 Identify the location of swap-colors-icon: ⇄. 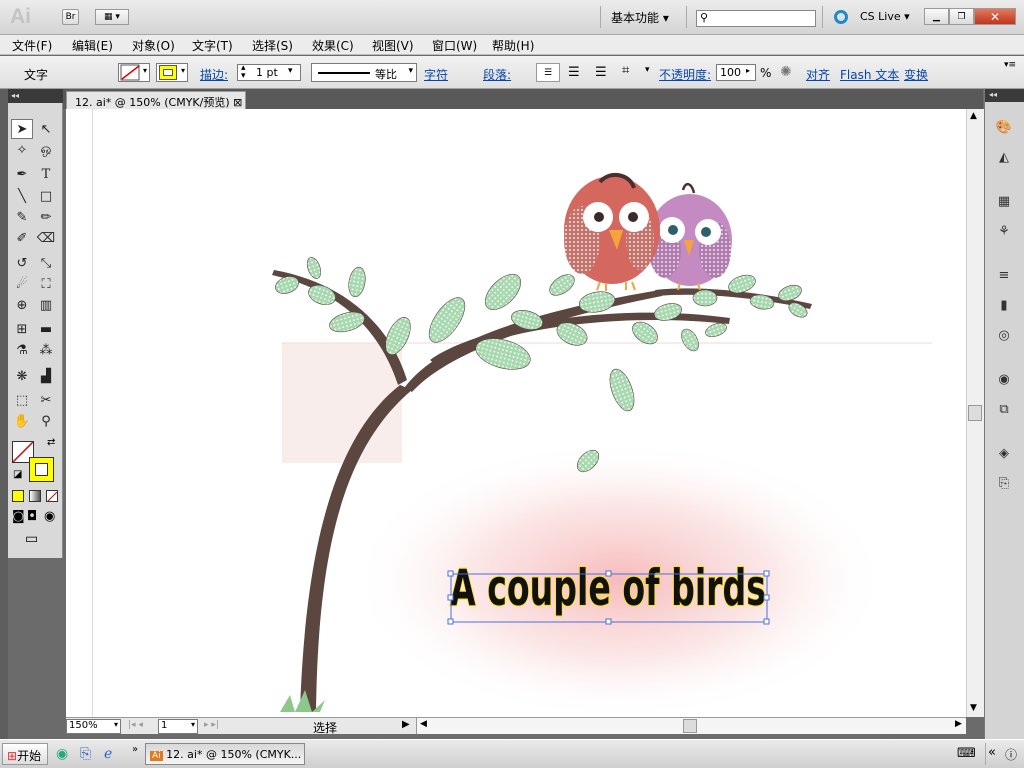
(51, 442).